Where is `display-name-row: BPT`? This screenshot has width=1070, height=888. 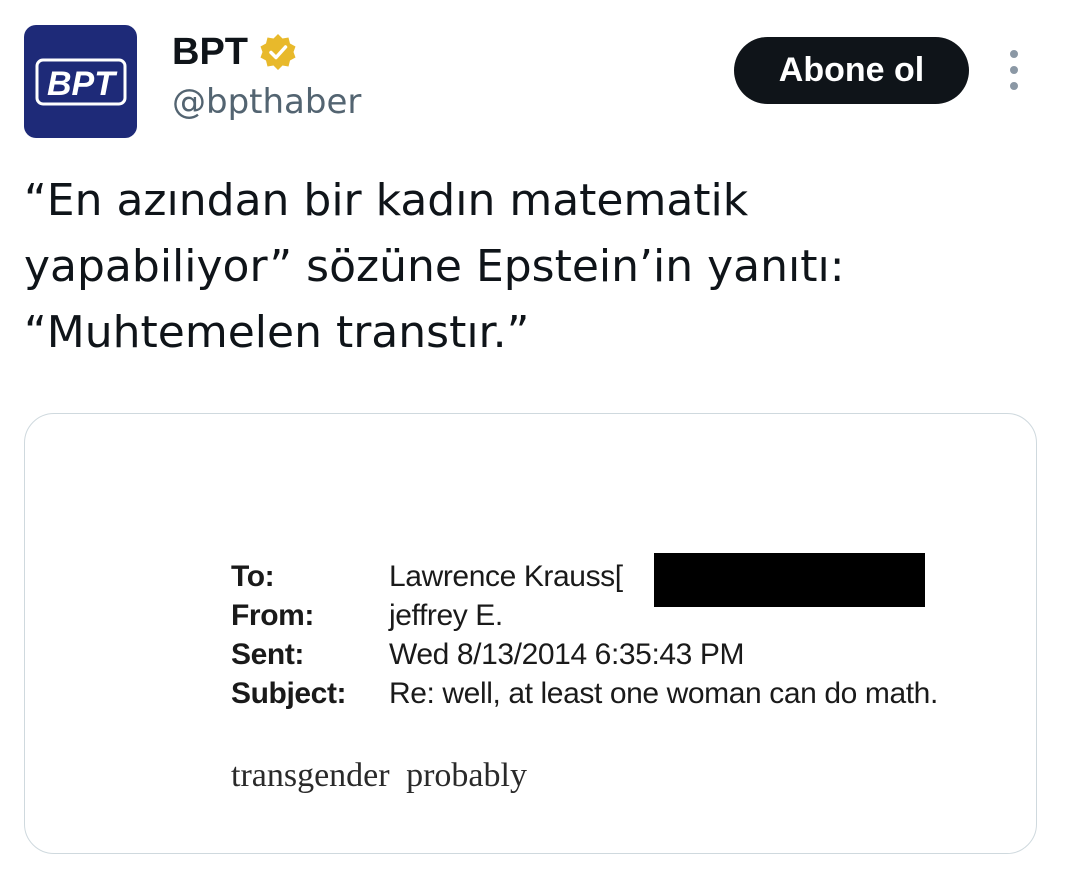
display-name-row: BPT is located at coordinates (235, 52).